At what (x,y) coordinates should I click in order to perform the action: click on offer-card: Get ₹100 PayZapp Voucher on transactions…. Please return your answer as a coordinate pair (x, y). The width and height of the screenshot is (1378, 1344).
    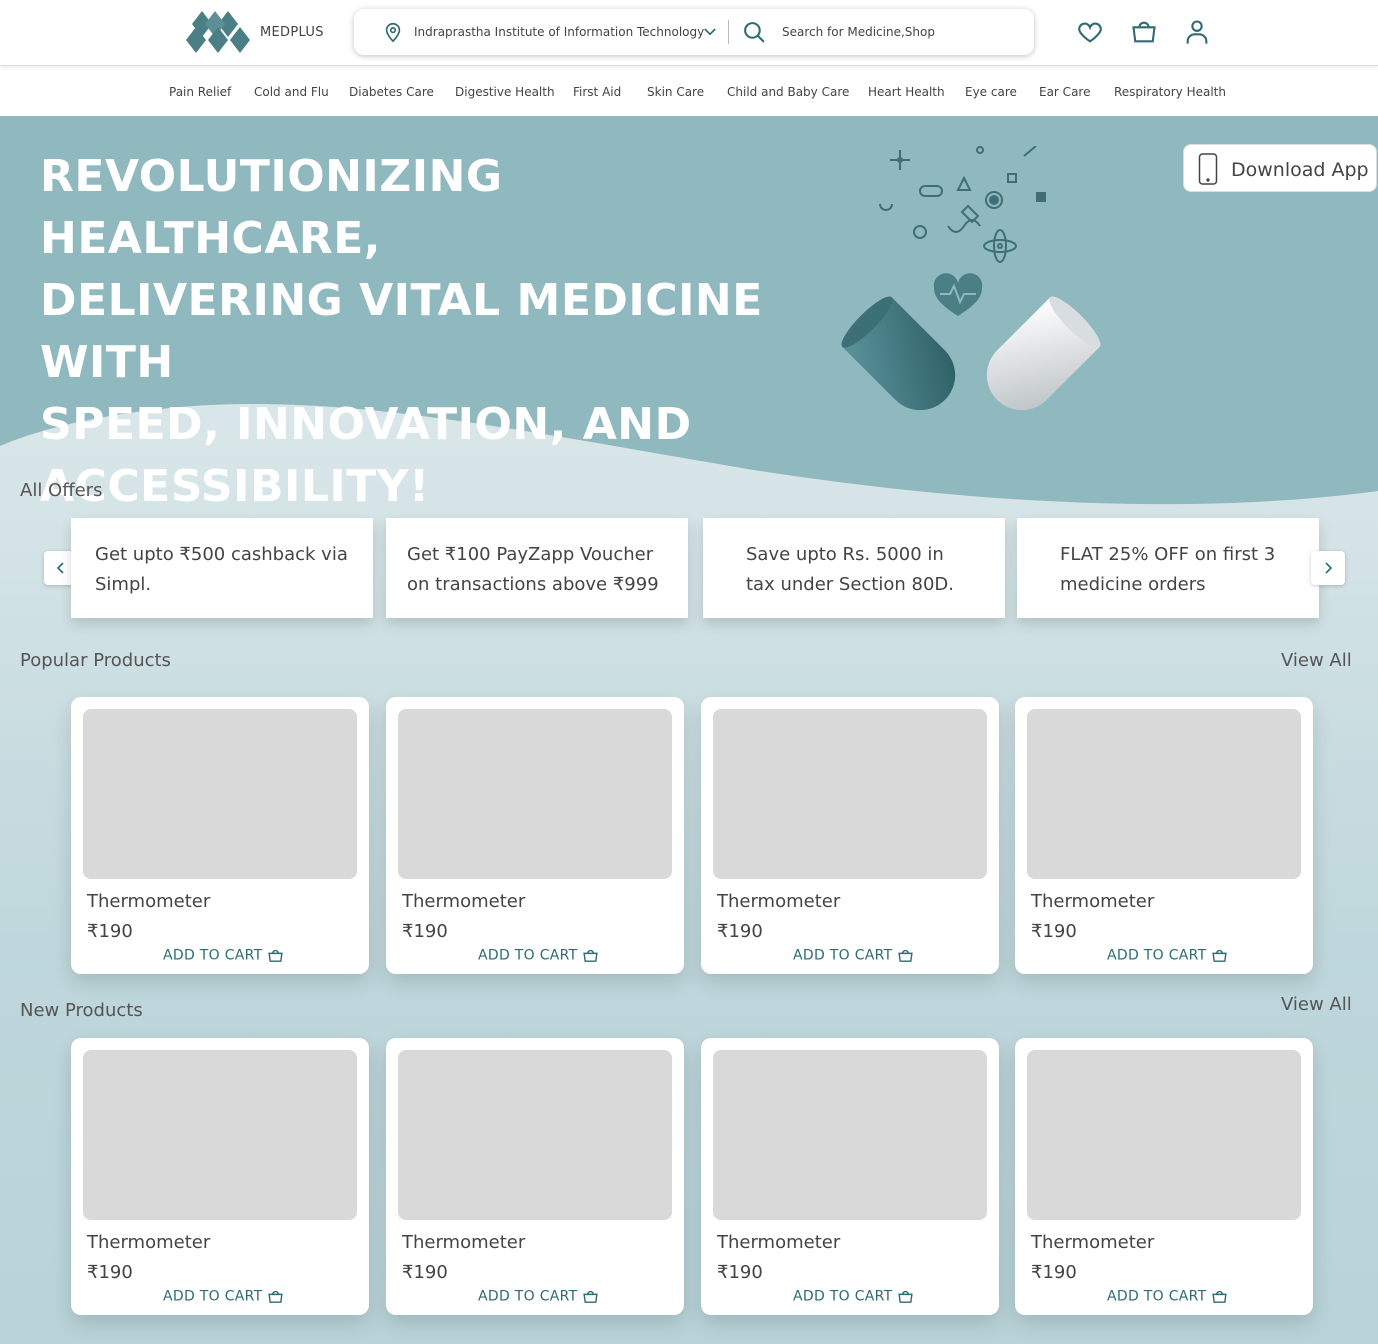
    Looking at the image, I should click on (537, 568).